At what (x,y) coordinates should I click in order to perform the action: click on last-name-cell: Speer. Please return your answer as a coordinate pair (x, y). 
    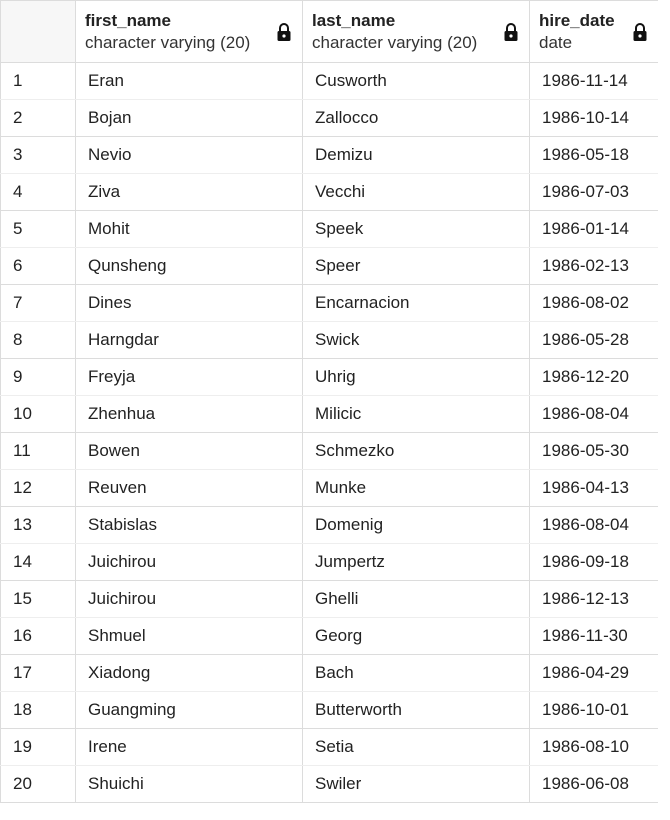
    Looking at the image, I should click on (416, 266).